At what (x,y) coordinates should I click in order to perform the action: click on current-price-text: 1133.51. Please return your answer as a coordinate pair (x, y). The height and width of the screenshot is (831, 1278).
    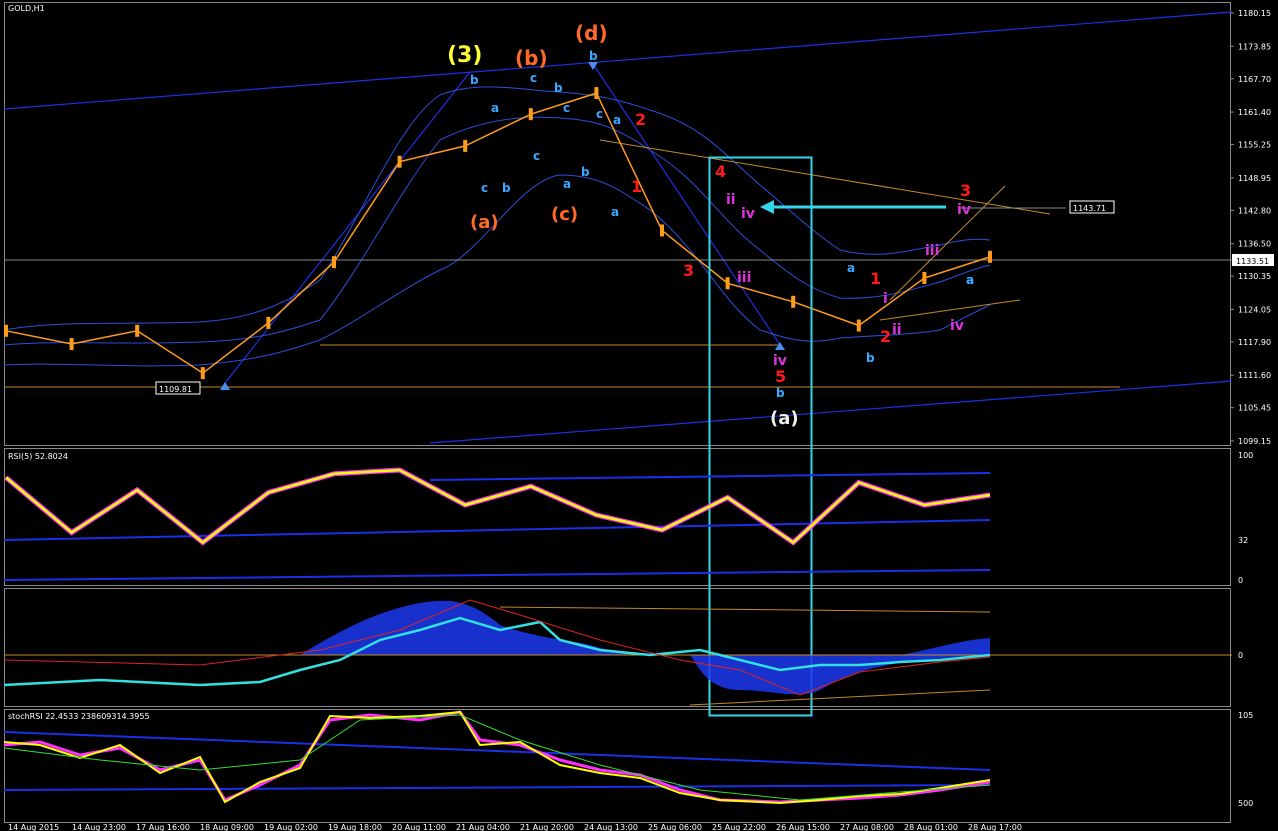
    Looking at the image, I should click on (1252, 261).